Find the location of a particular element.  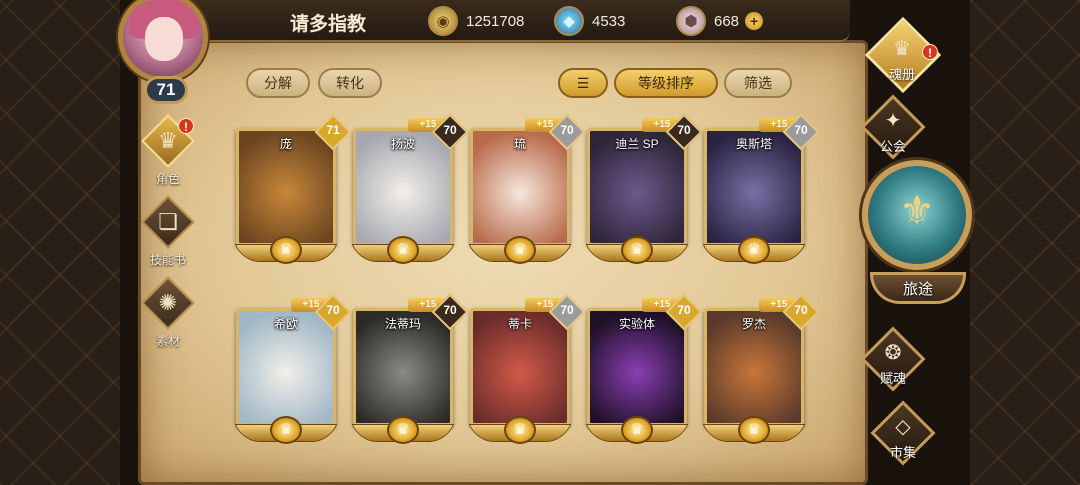

player-name: 请多指教 is located at coordinates (328, 24).